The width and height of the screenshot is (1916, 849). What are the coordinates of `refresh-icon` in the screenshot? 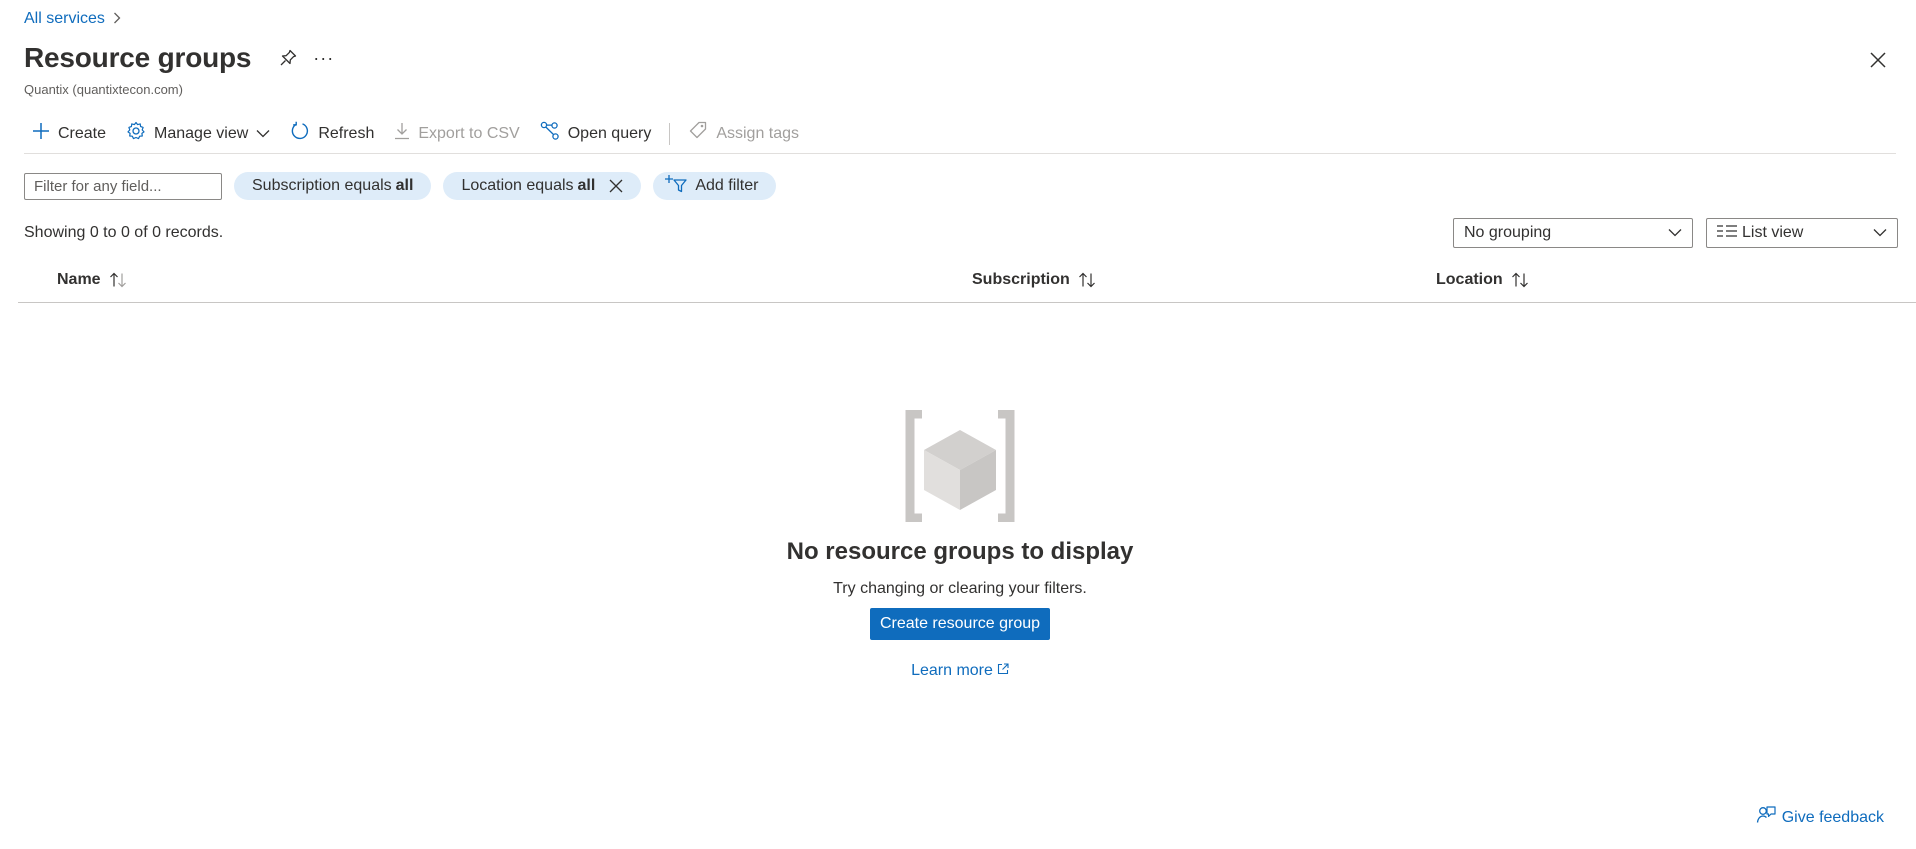 It's located at (300, 133).